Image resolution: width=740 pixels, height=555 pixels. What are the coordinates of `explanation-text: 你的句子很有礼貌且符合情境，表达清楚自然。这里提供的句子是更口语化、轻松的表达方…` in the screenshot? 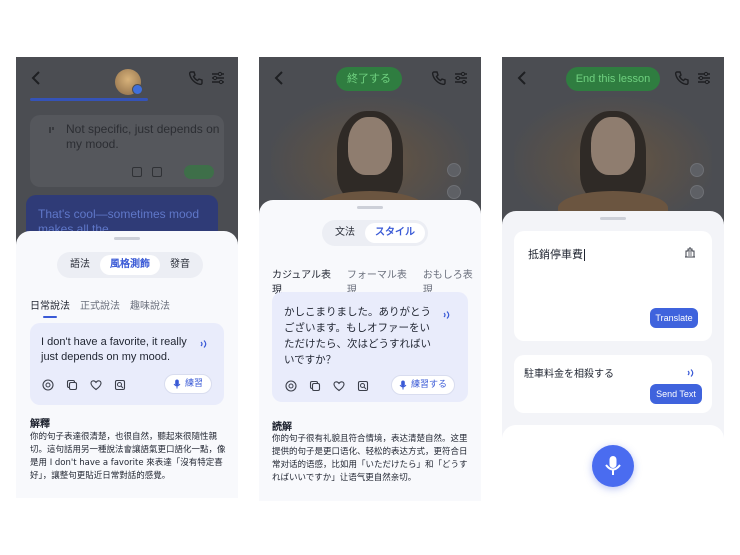 It's located at (370, 458).